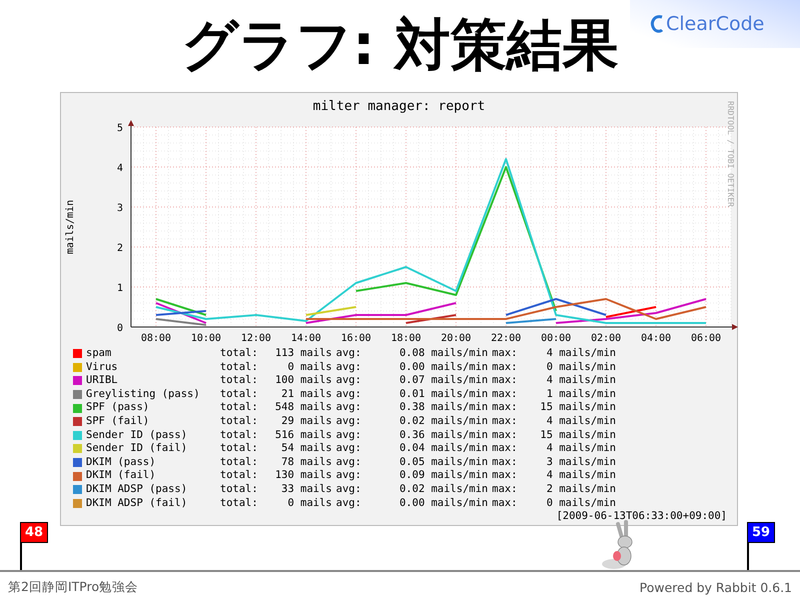 Image resolution: width=800 pixels, height=600 pixels. Describe the element at coordinates (730, 154) in the screenshot. I see `side-credit: RRDTOOL / TOBI OETIKER` at that location.